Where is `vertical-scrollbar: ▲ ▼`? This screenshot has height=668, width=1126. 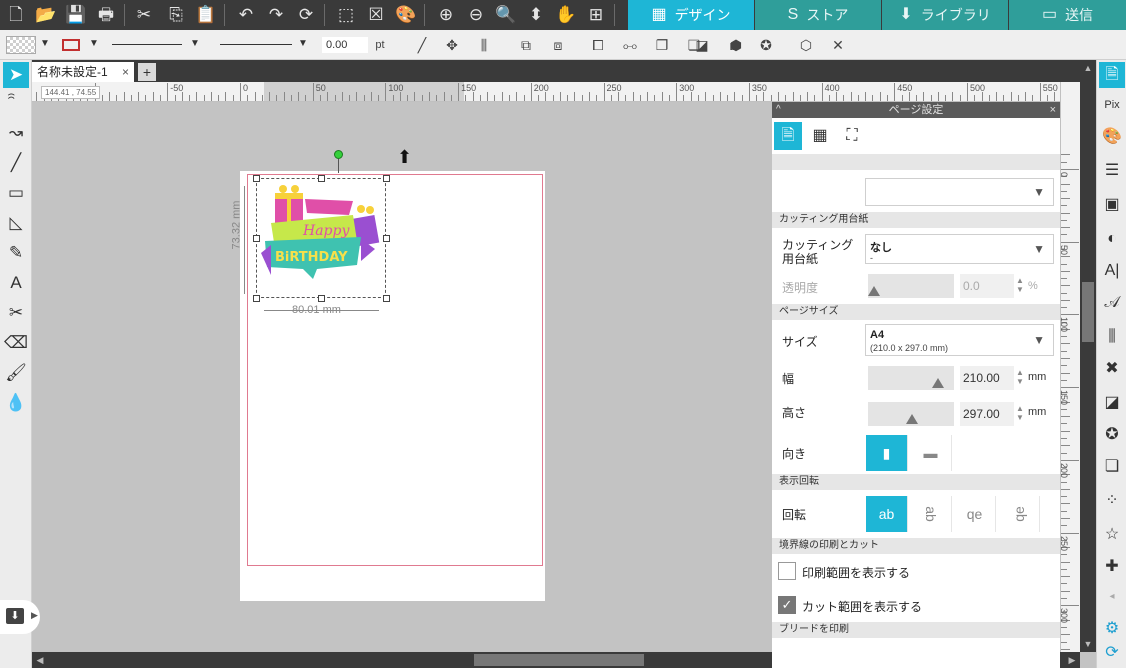
vertical-scrollbar: ▲ ▼ is located at coordinates (1088, 356).